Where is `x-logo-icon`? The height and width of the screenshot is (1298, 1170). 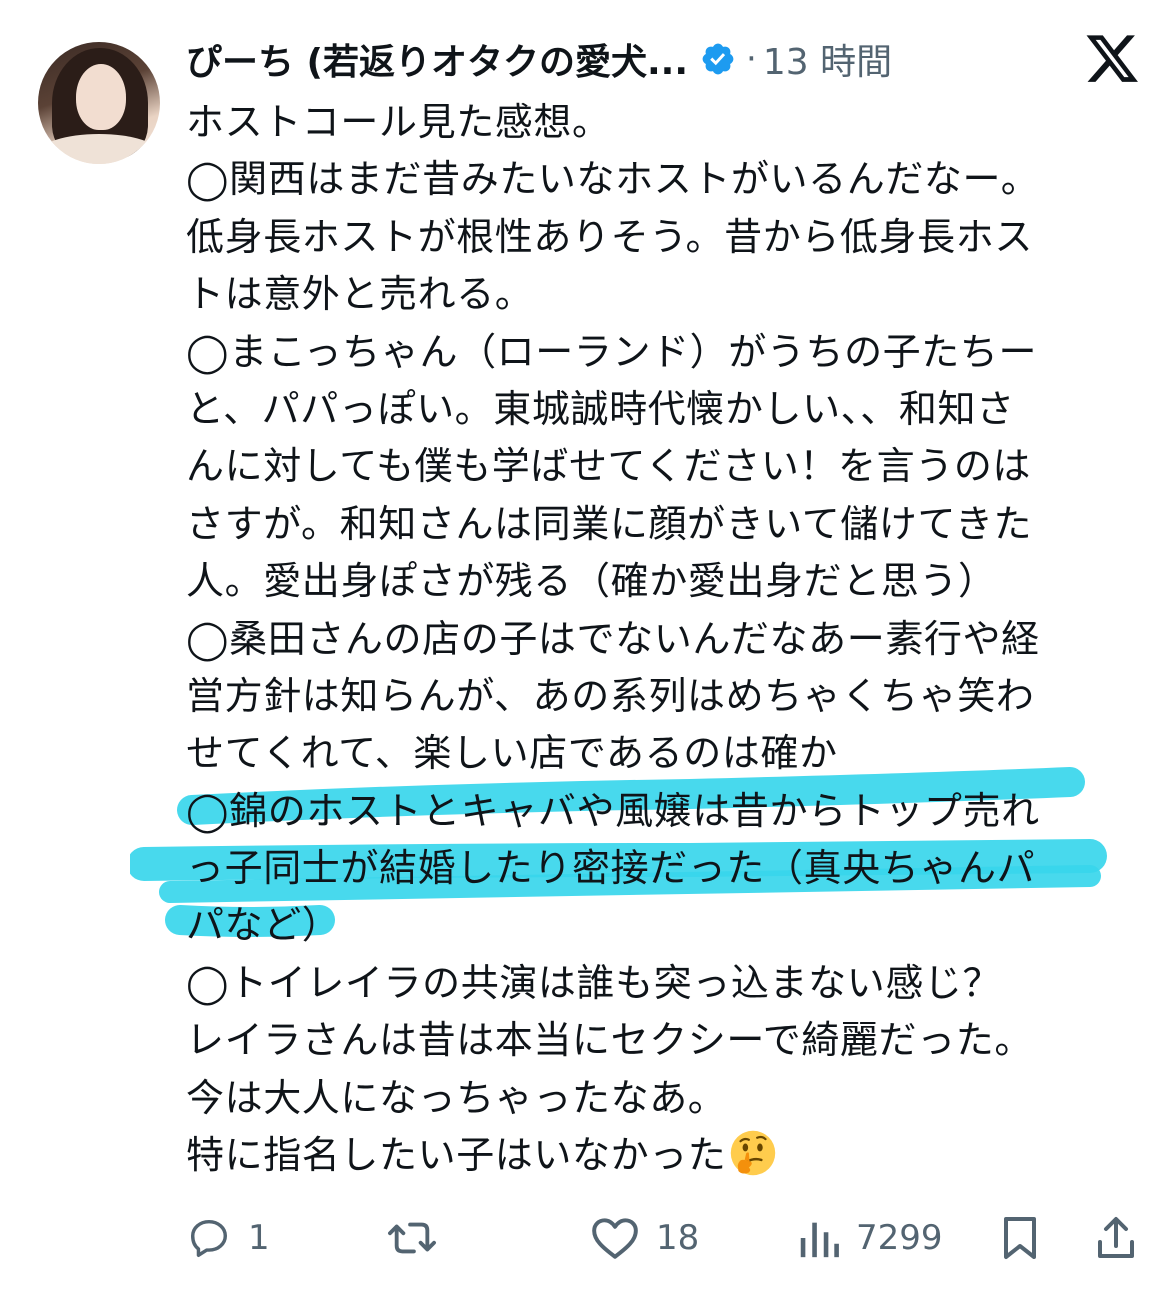 x-logo-icon is located at coordinates (1113, 59).